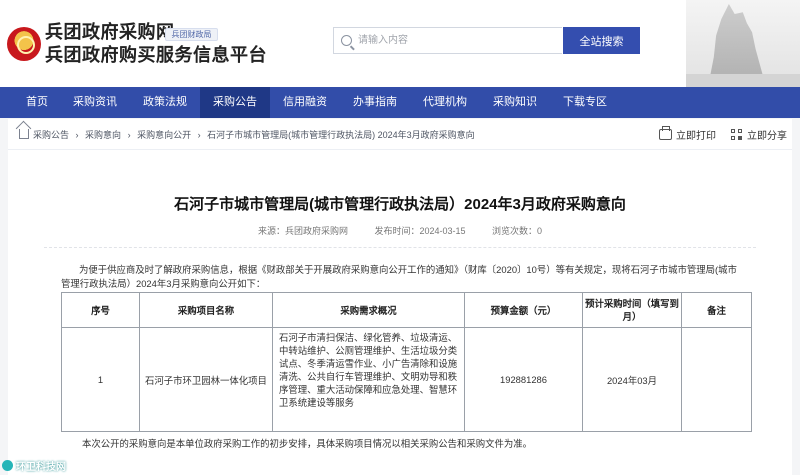  I want to click on nav-item-agencies: 代理机构, so click(445, 102).